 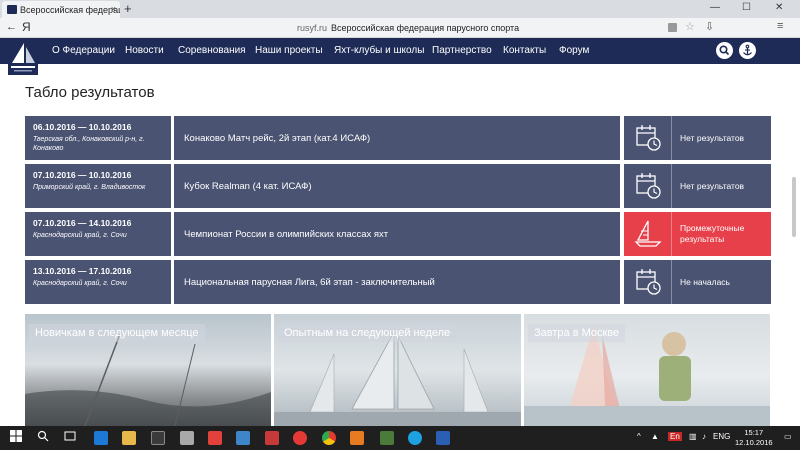 I want to click on nav-item-news: Новости, so click(x=144, y=50).